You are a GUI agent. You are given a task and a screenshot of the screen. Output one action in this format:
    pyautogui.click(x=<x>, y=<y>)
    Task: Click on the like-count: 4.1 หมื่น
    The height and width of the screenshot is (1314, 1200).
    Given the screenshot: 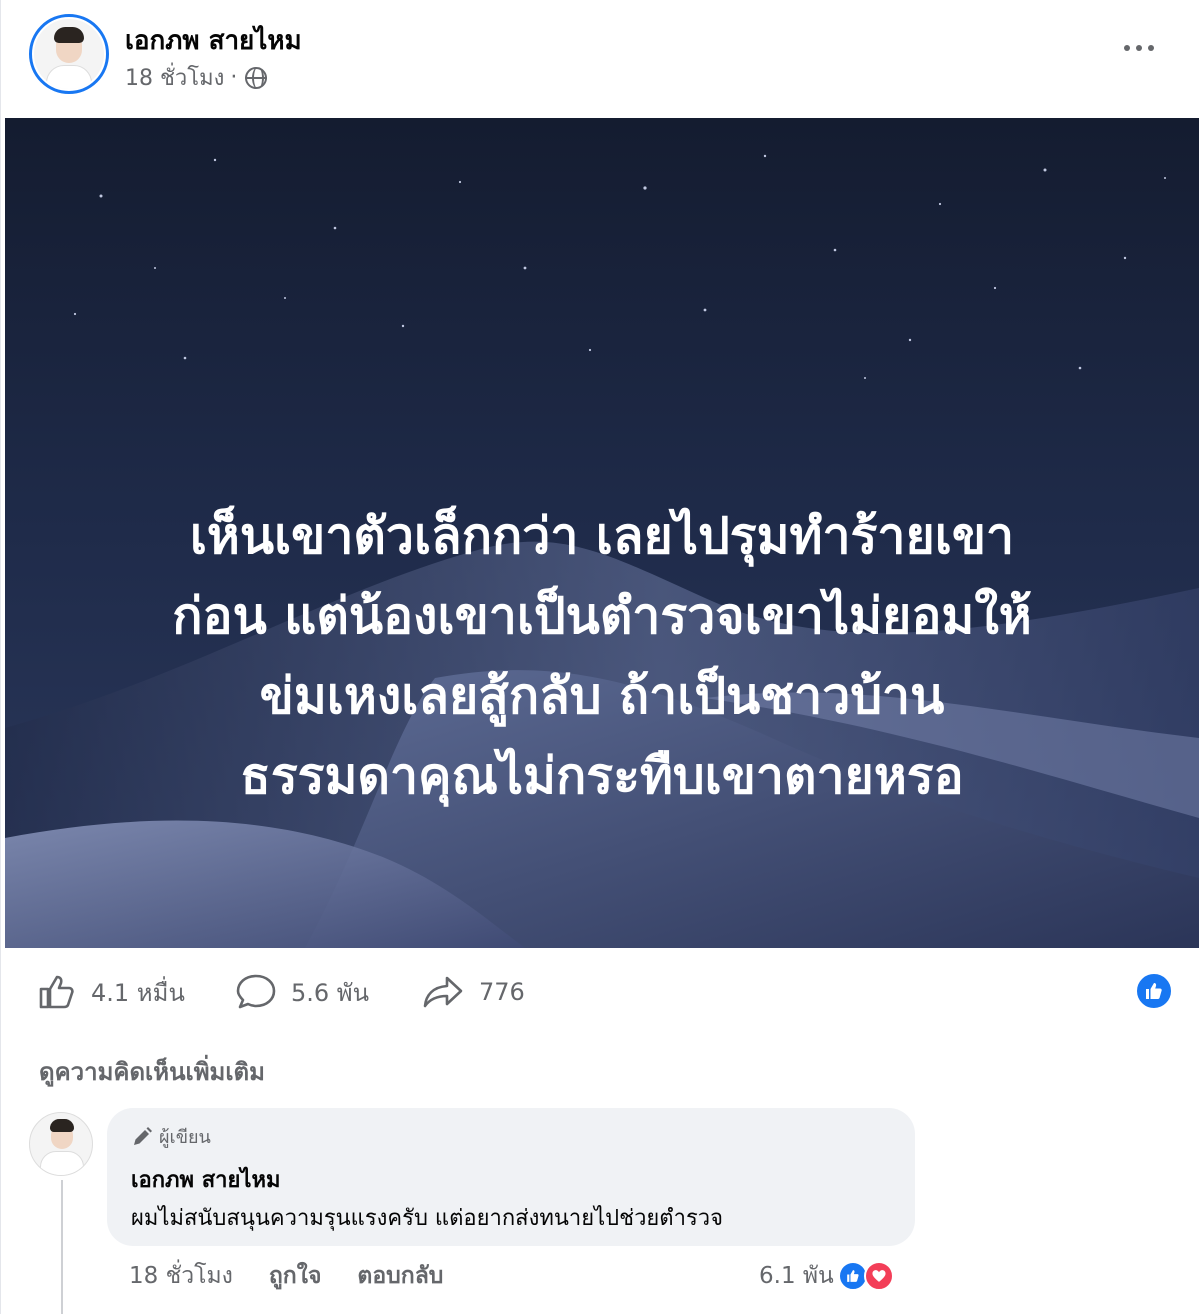 What is the action you would take?
    pyautogui.click(x=138, y=992)
    